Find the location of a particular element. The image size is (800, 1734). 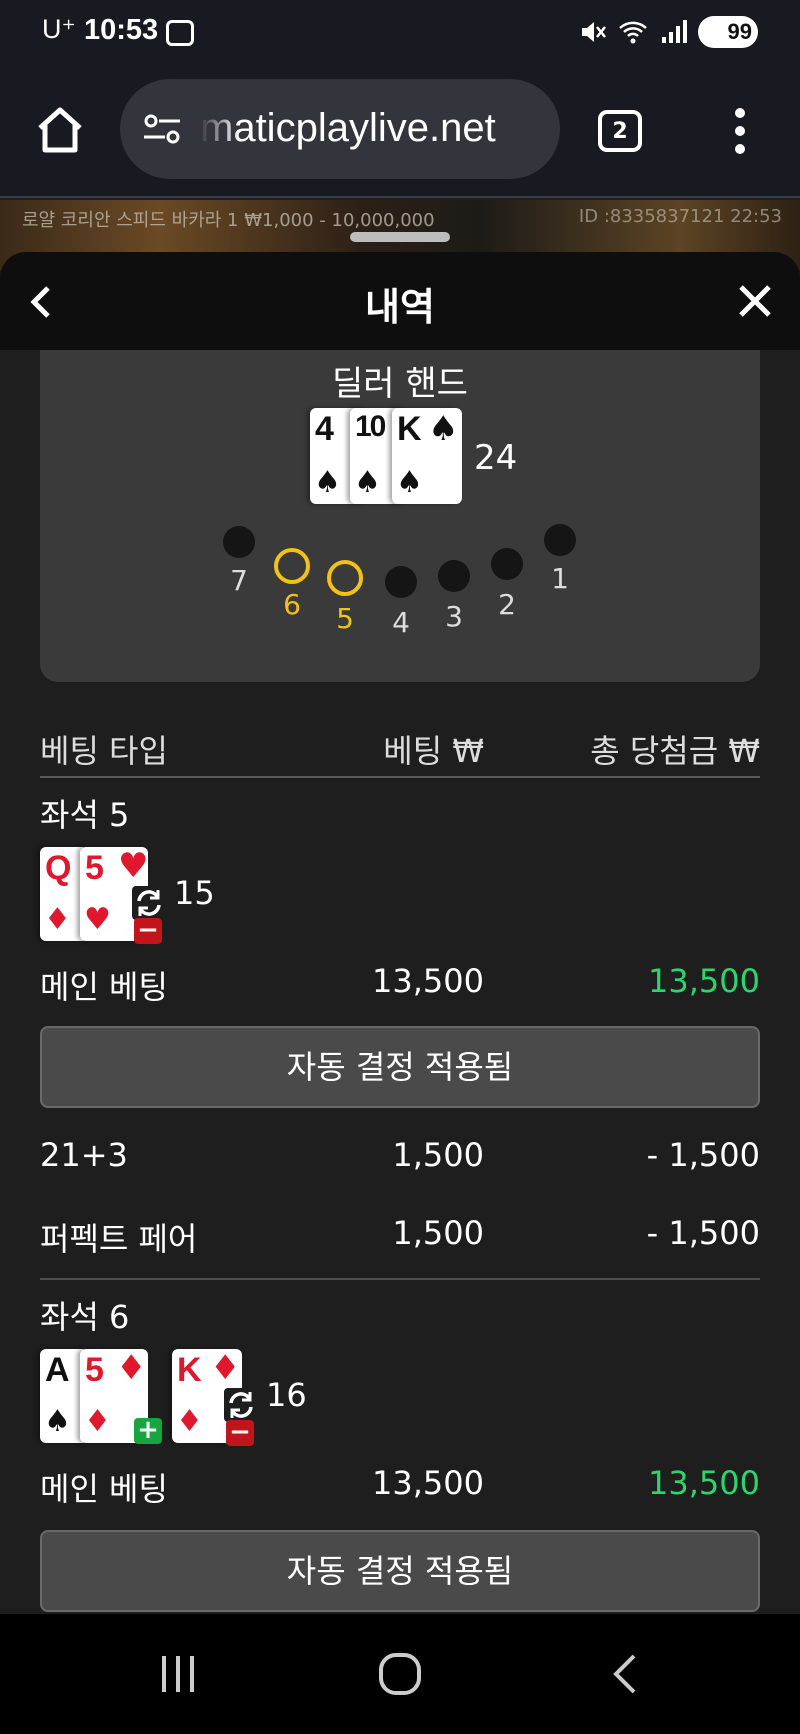

tab-count: 2 is located at coordinates (620, 131).